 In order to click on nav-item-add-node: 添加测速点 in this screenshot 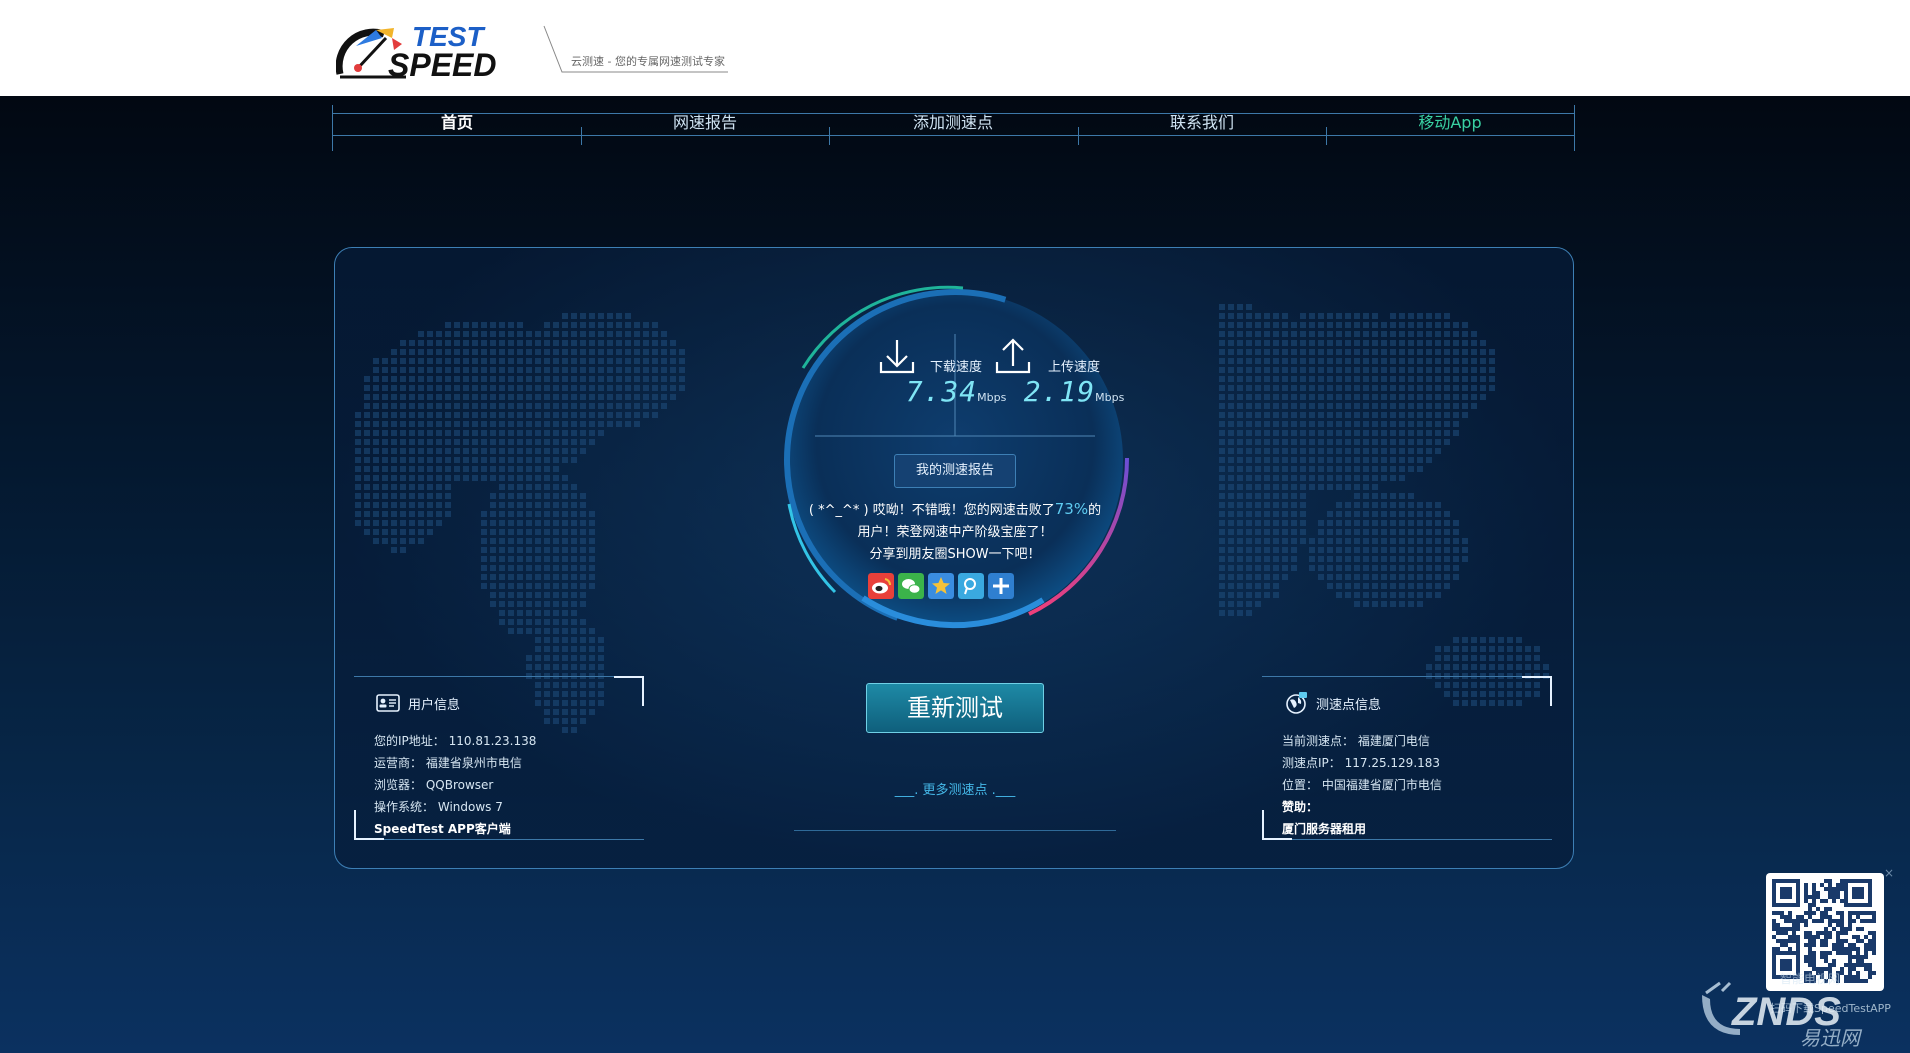, I will do `click(953, 126)`.